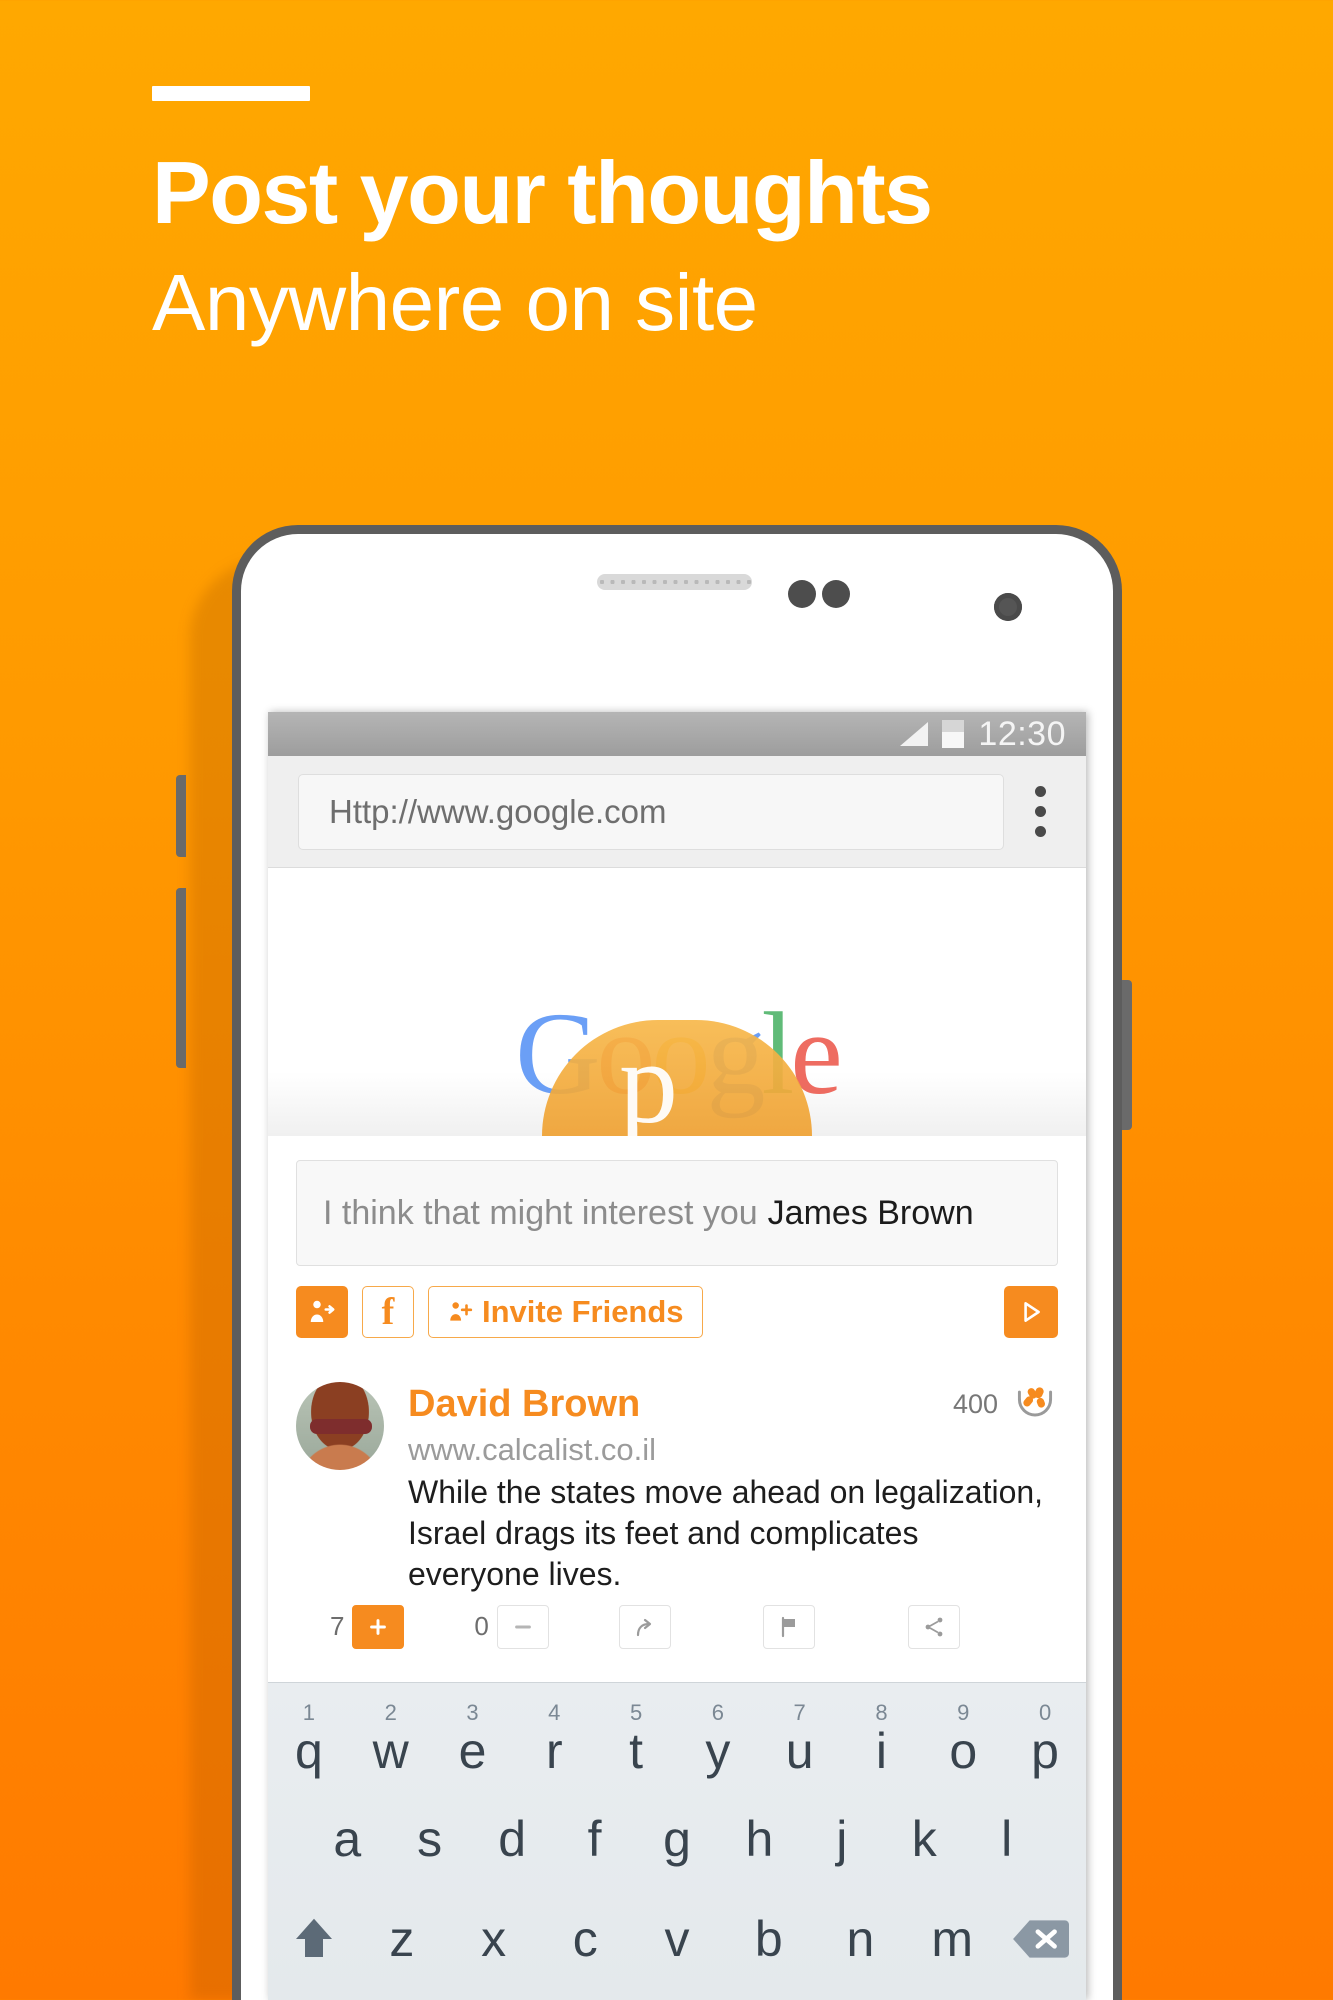 The image size is (1333, 2000). What do you see at coordinates (636, 1751) in the screenshot?
I see `key-letter: t` at bounding box center [636, 1751].